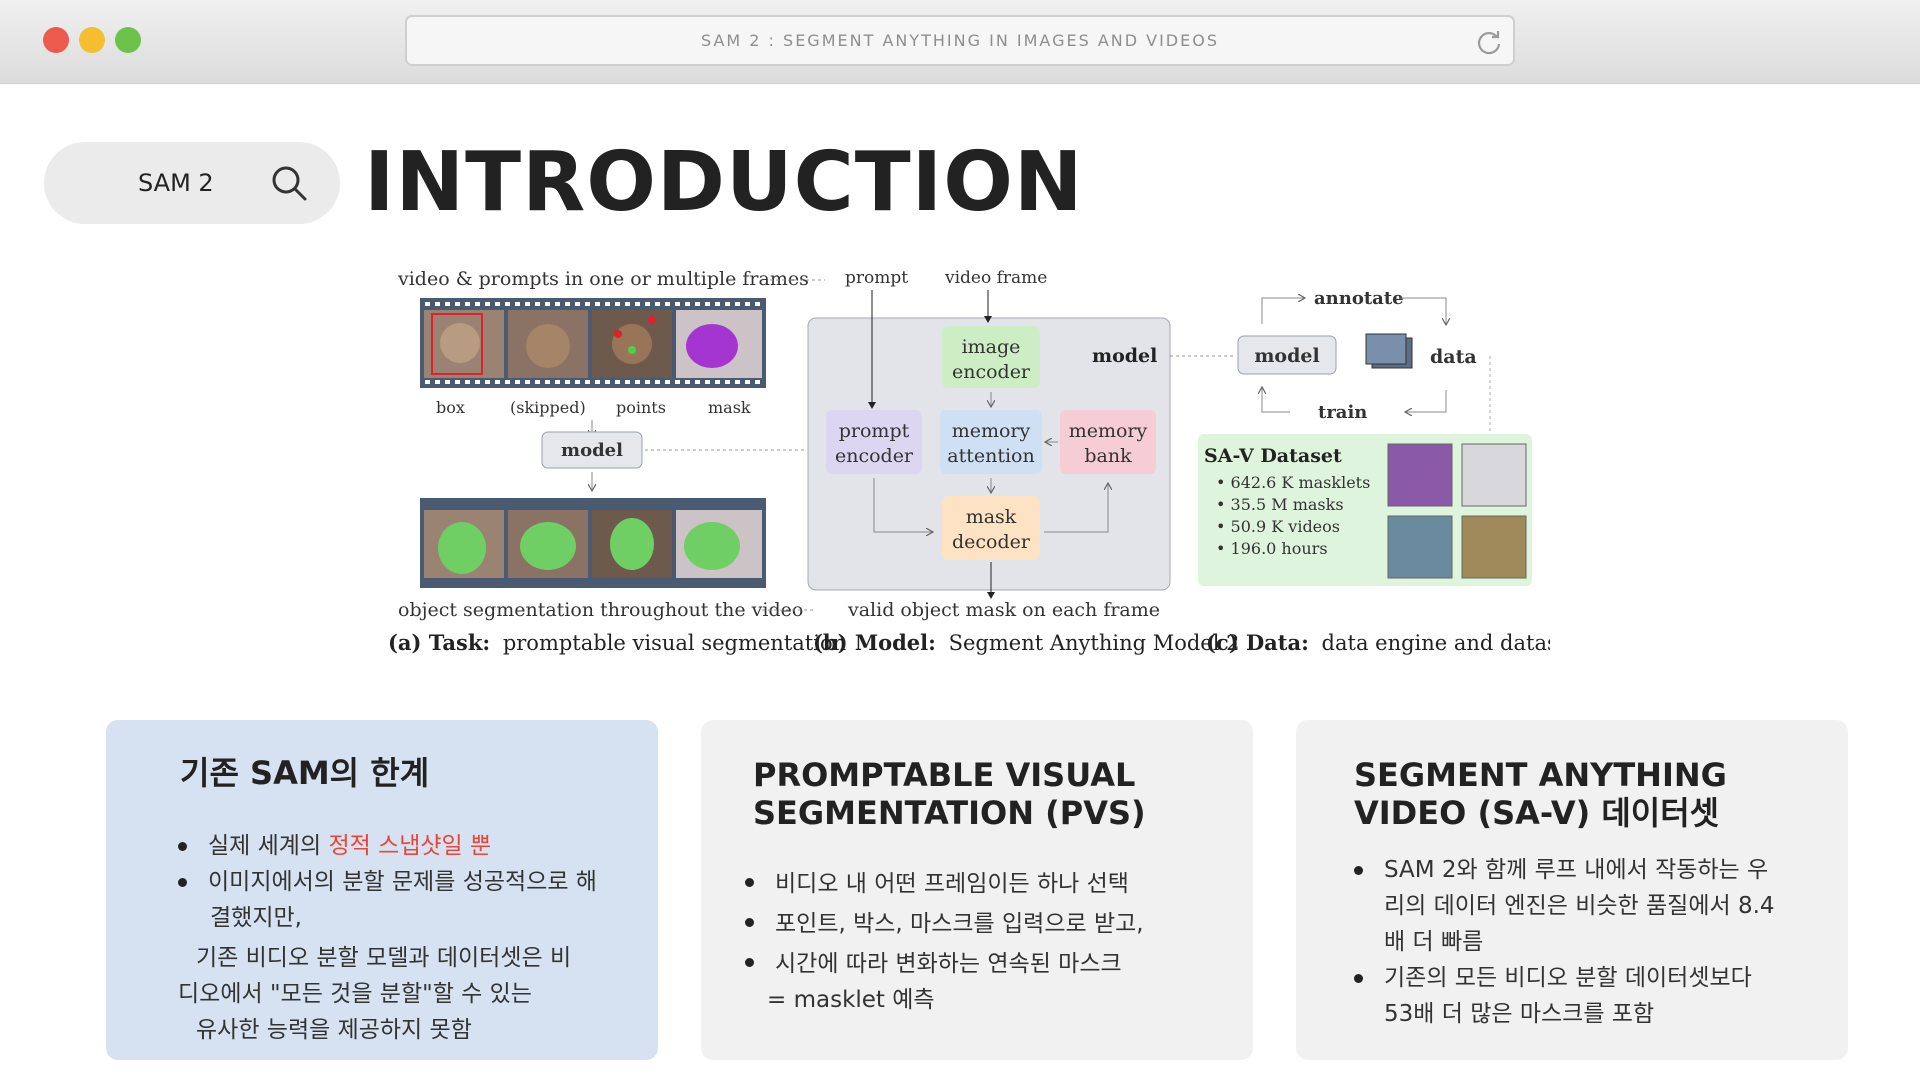 Image resolution: width=1920 pixels, height=1080 pixels. Describe the element at coordinates (949, 794) in the screenshot. I see `card-2-title: PROMPTABLE VISUAL SEGMENTATION (PVS)` at that location.